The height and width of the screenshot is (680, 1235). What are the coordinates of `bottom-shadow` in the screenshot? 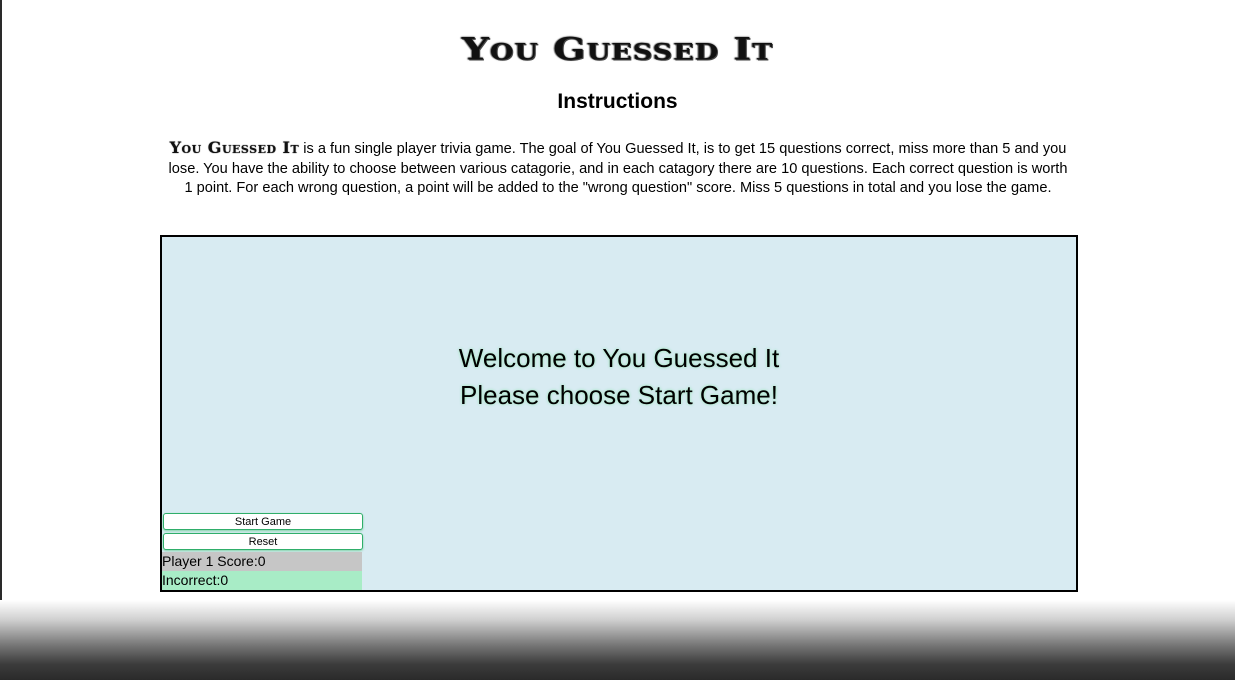 It's located at (617, 640).